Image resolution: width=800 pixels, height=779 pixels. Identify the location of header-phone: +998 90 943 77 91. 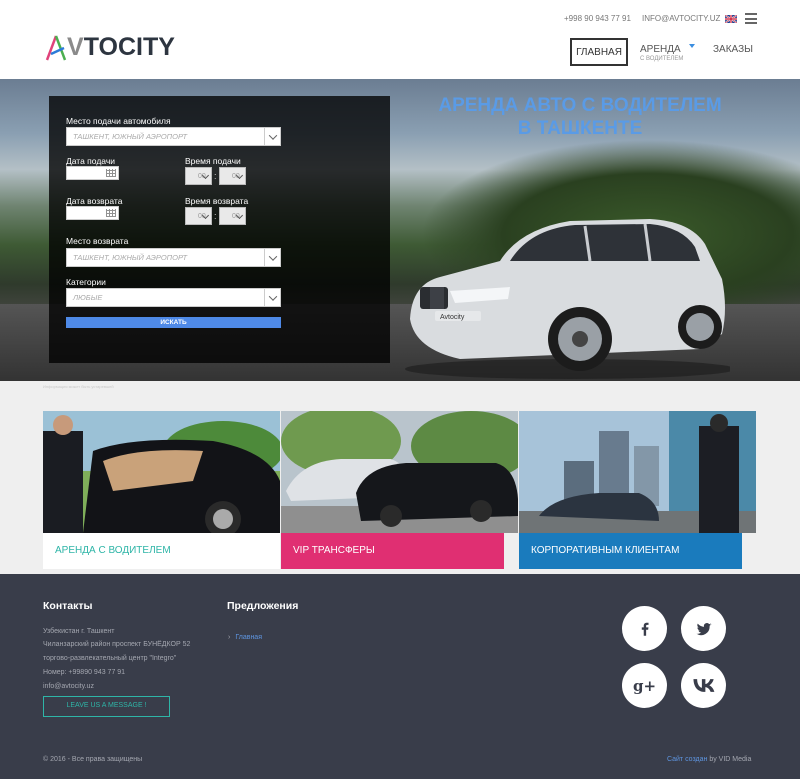
(597, 18).